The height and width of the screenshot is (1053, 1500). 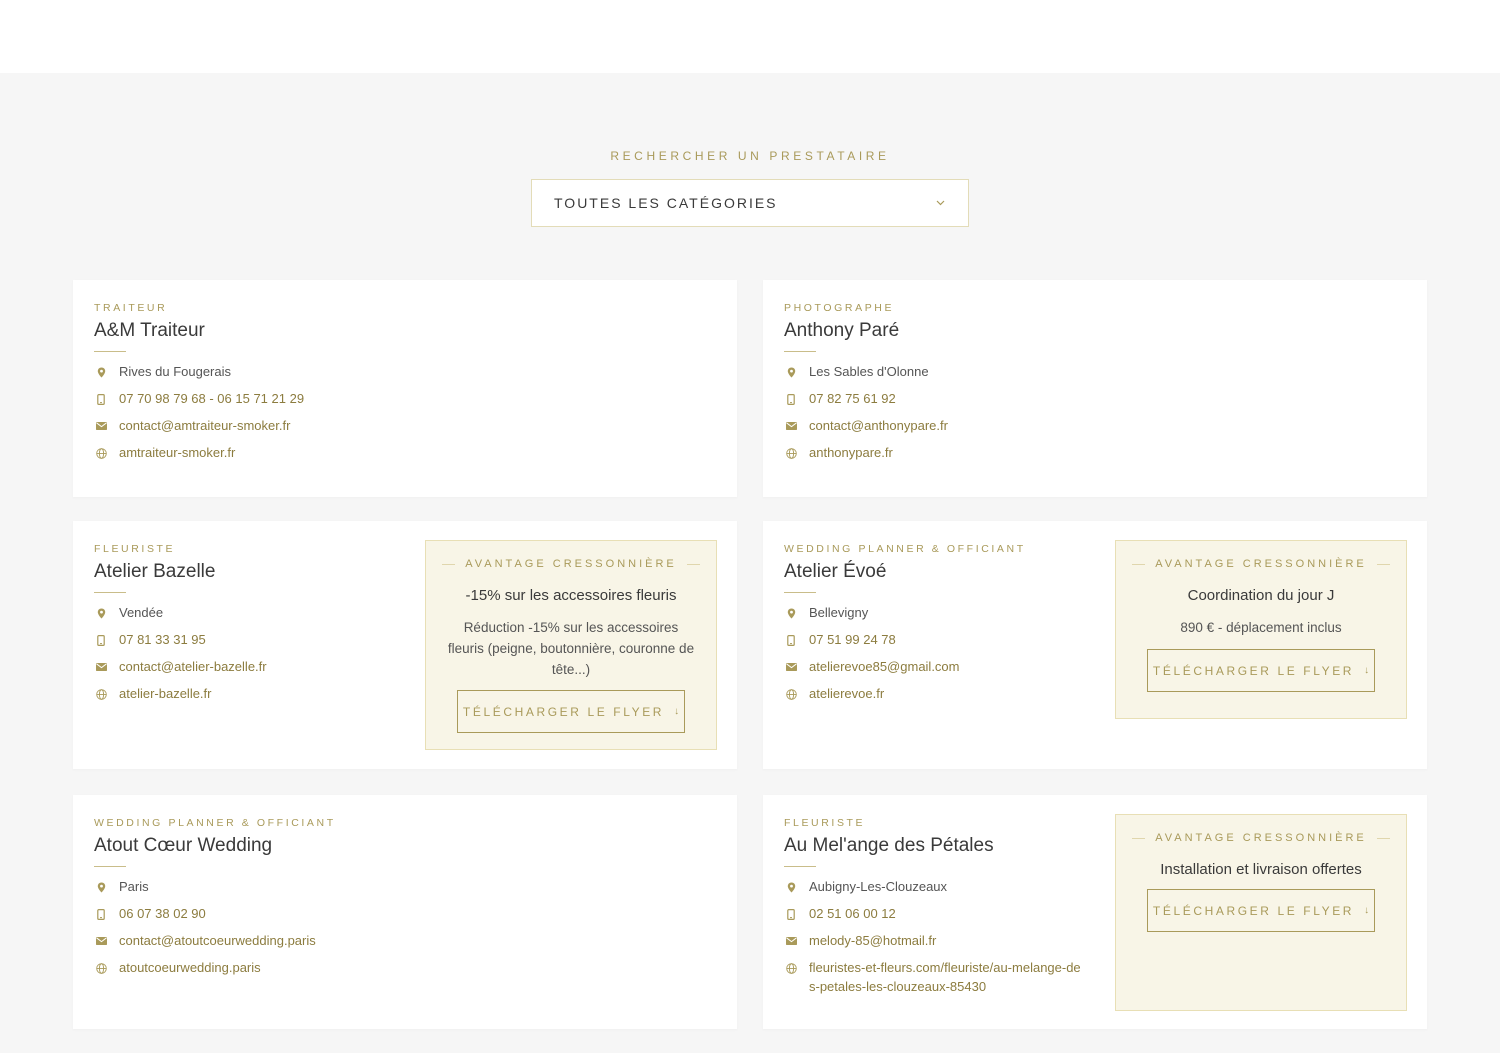 I want to click on vendor-name: Atout Cœur Wedding, so click(x=183, y=845).